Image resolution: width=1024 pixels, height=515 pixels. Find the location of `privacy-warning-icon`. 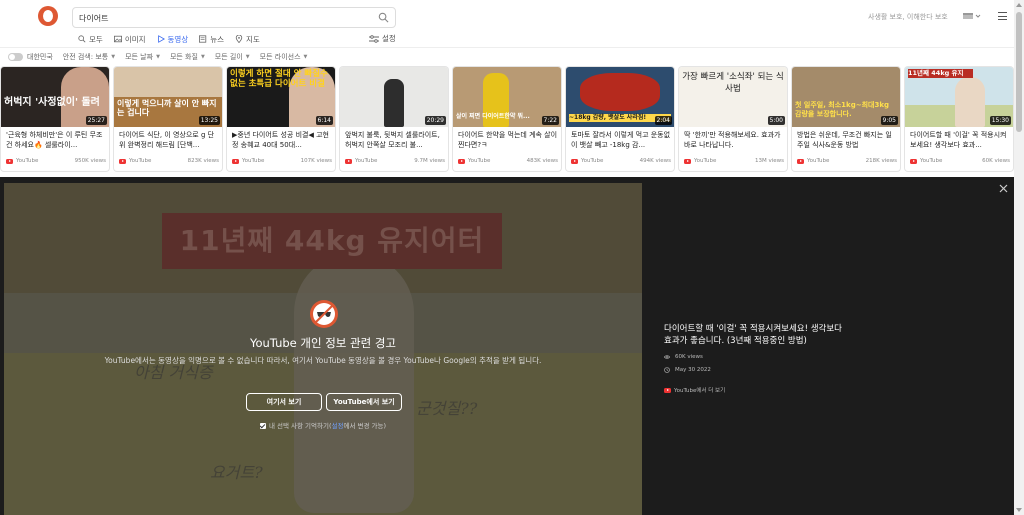

privacy-warning-icon is located at coordinates (324, 314).